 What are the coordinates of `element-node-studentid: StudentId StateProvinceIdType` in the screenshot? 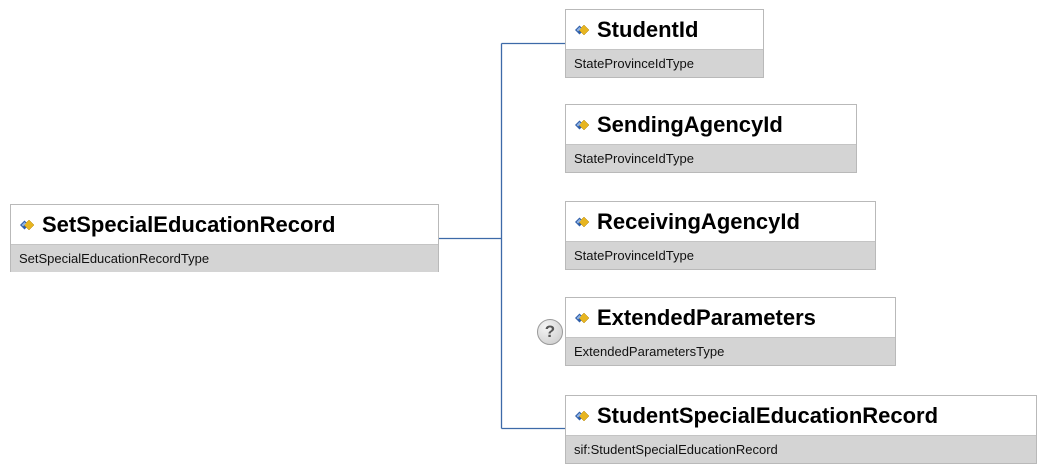 It's located at (664, 43).